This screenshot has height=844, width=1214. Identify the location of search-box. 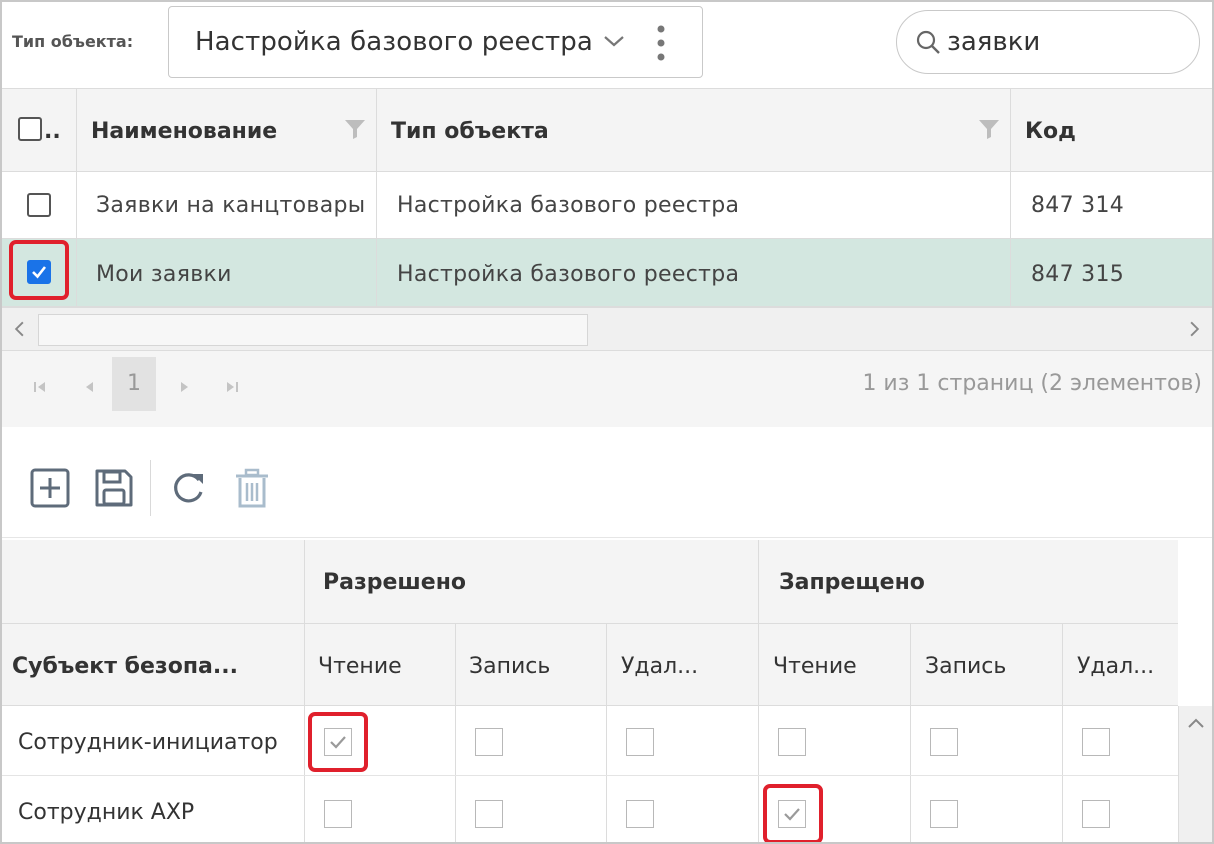
(1048, 42).